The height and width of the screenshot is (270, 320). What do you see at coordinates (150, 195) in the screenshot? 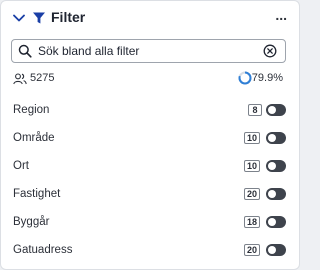
I see `filter-row-fastighet: Fastighet 20` at bounding box center [150, 195].